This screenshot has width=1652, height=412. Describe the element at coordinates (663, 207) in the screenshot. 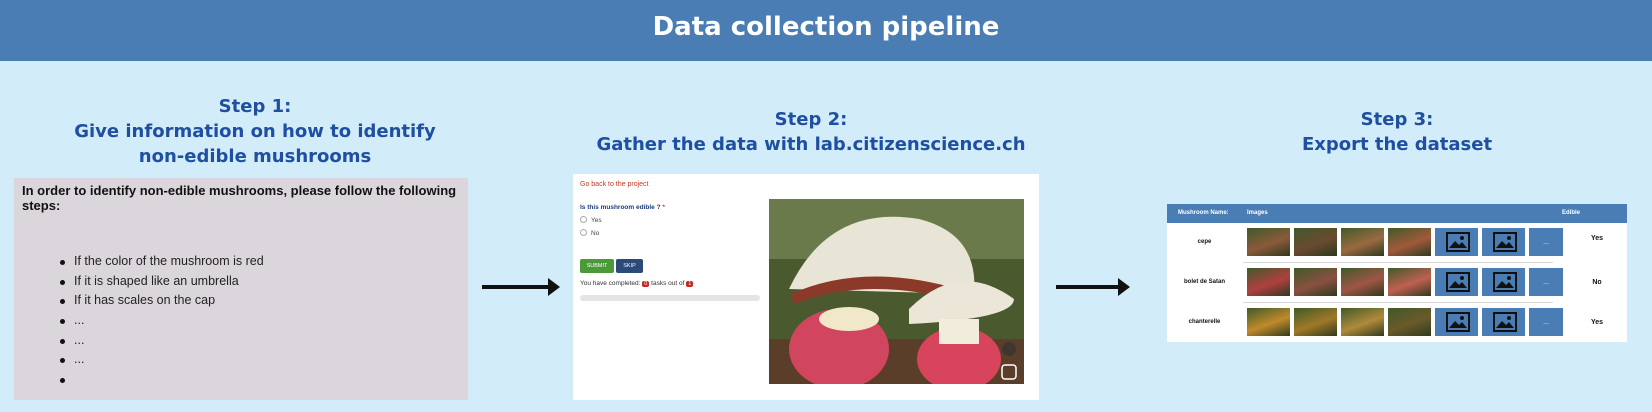

I see `required-mark: *` at that location.